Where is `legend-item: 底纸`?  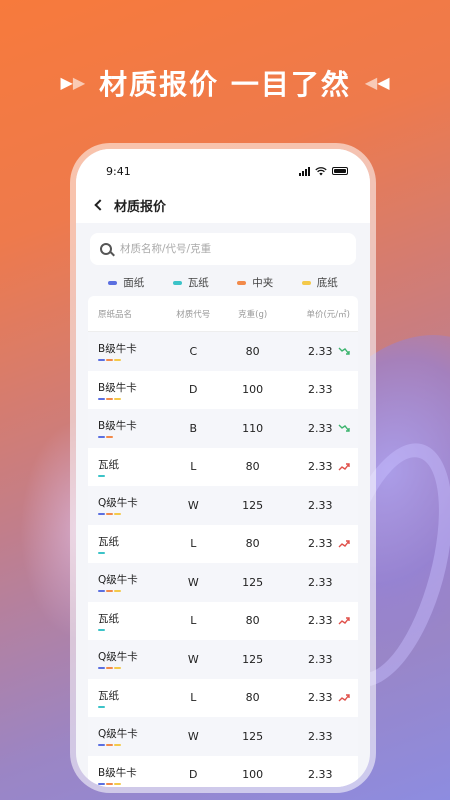 legend-item: 底纸 is located at coordinates (319, 282).